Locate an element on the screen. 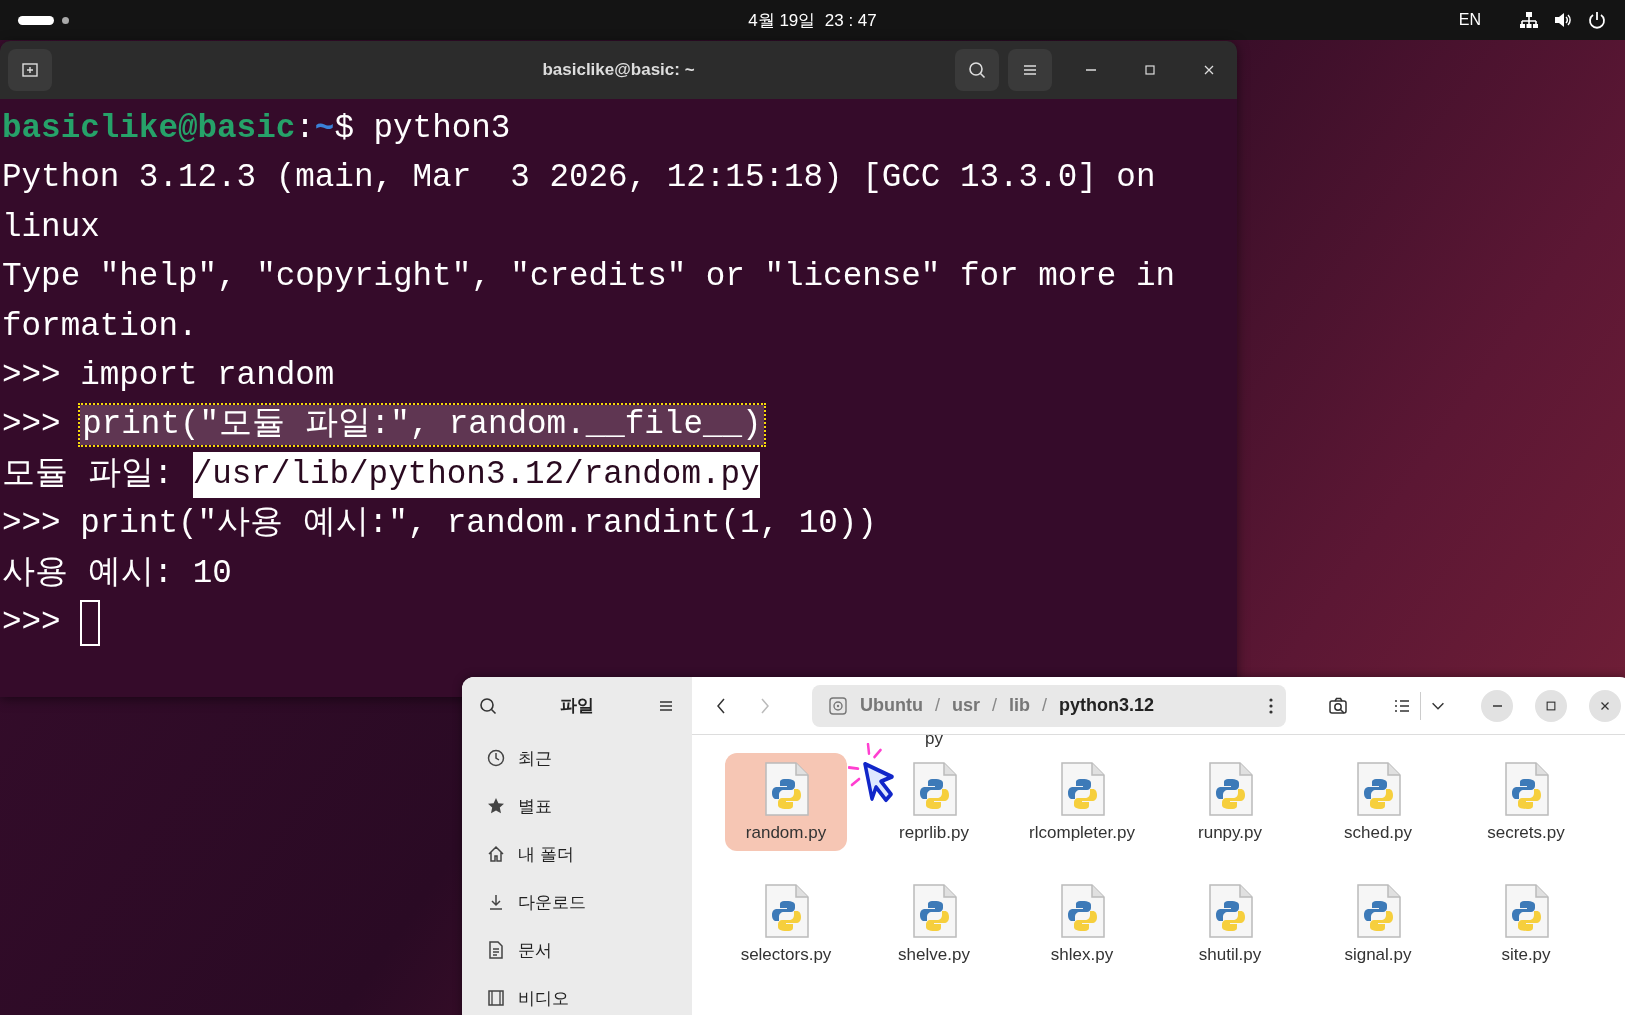  sidebar-item: 다운로드 is located at coordinates (577, 902).